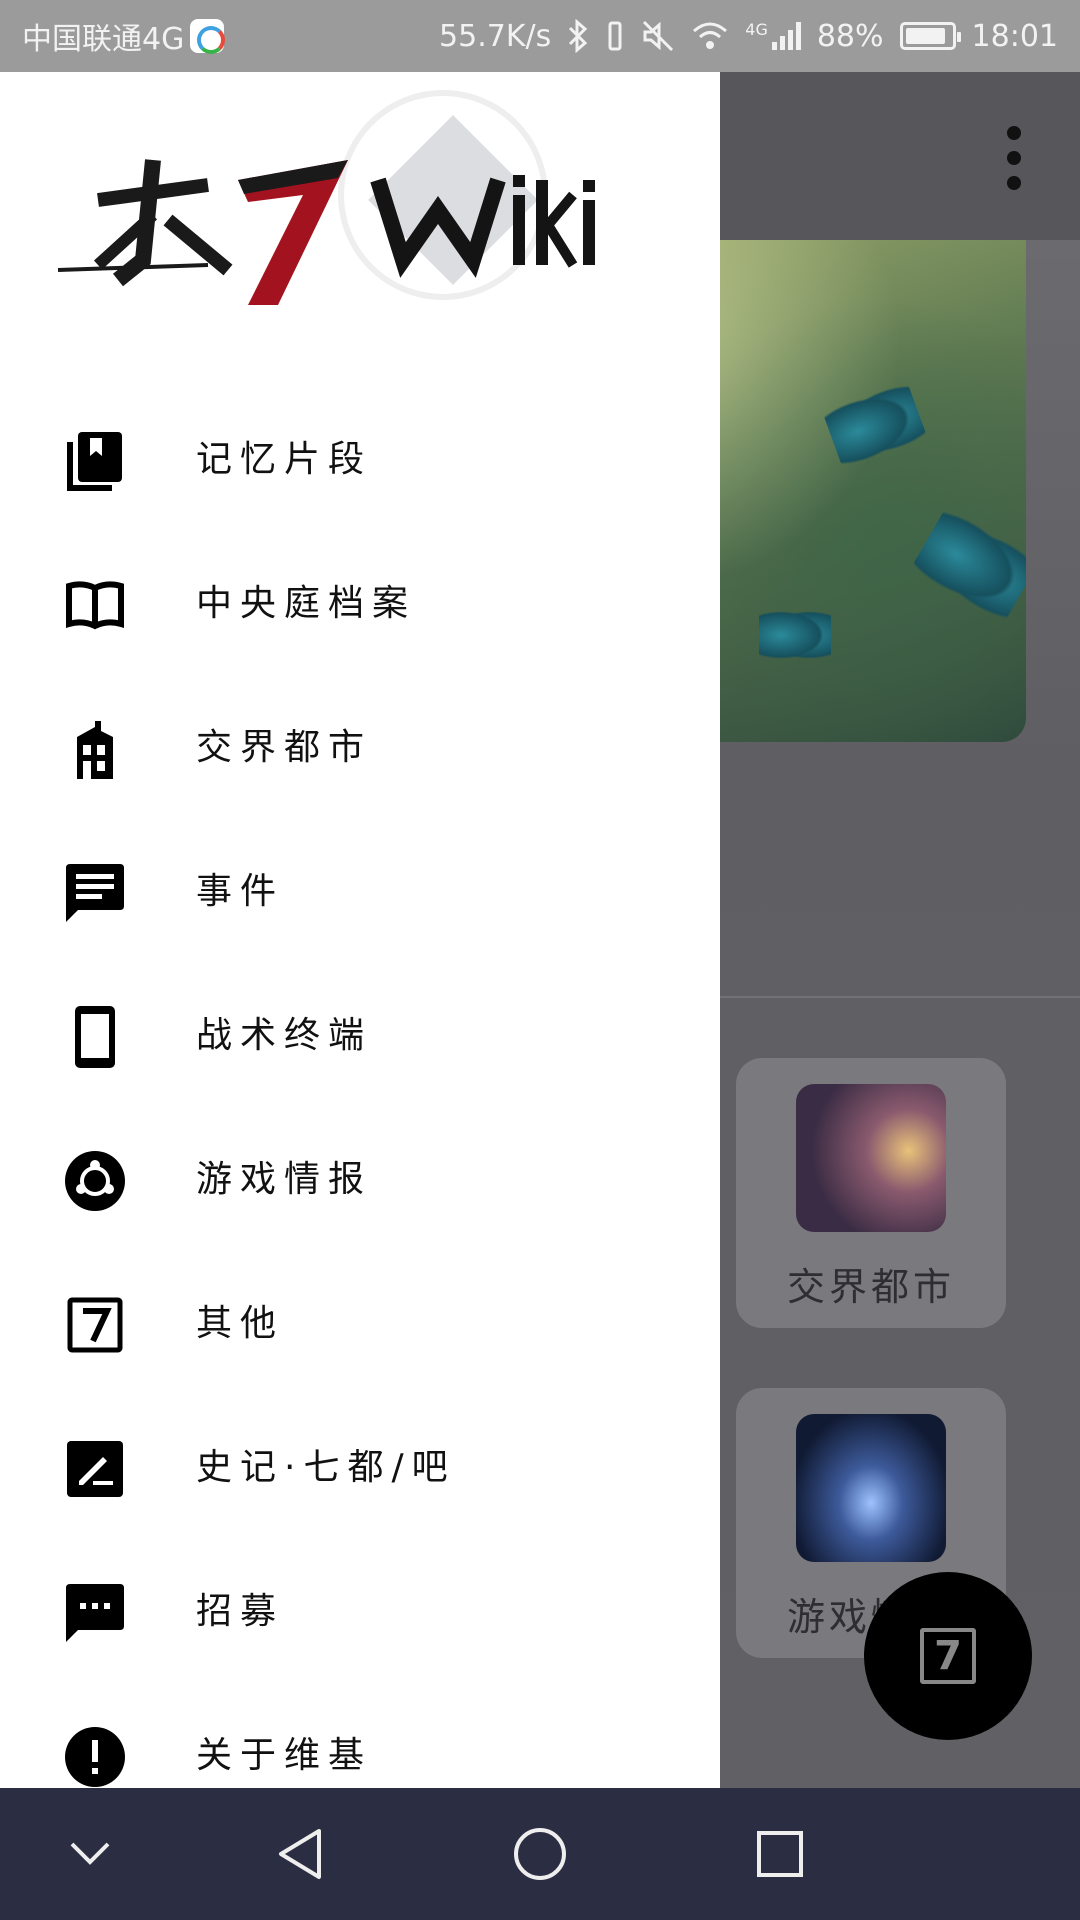 The image size is (1080, 1920). What do you see at coordinates (284, 1755) in the screenshot?
I see `menu-item-label: 关于维基` at bounding box center [284, 1755].